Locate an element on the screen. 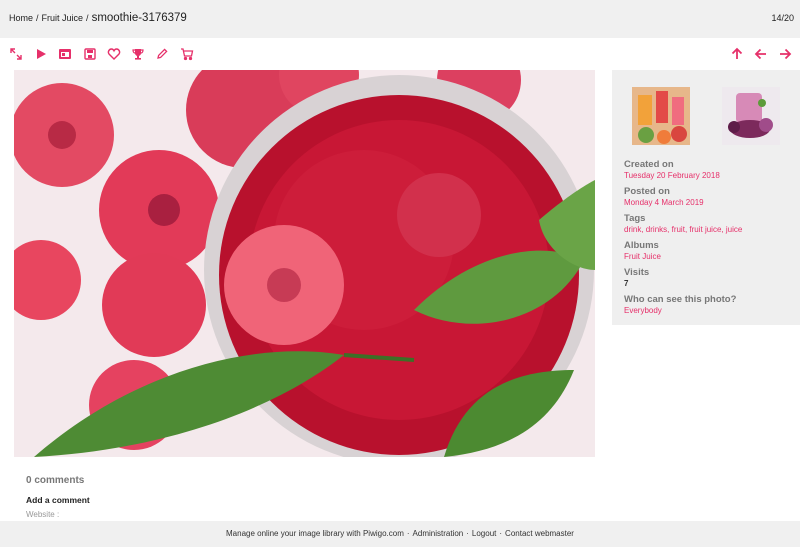 The width and height of the screenshot is (800, 547). next-thumbnail is located at coordinates (751, 116).